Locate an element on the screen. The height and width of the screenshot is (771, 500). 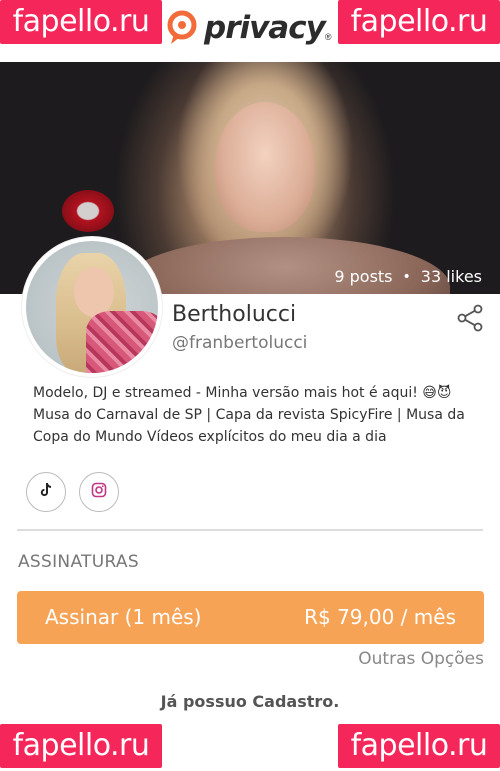
subscribe-price: R$ 79,00 / mês is located at coordinates (380, 617).